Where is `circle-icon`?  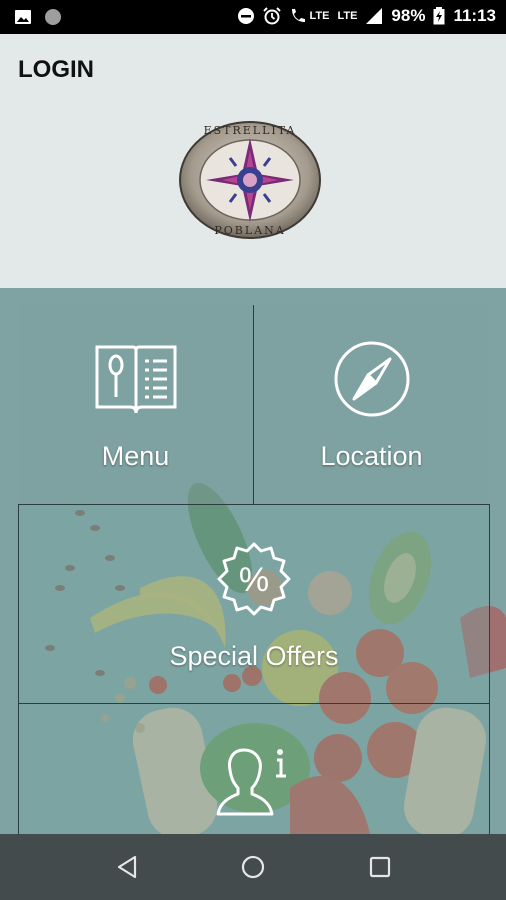 circle-icon is located at coordinates (53, 17).